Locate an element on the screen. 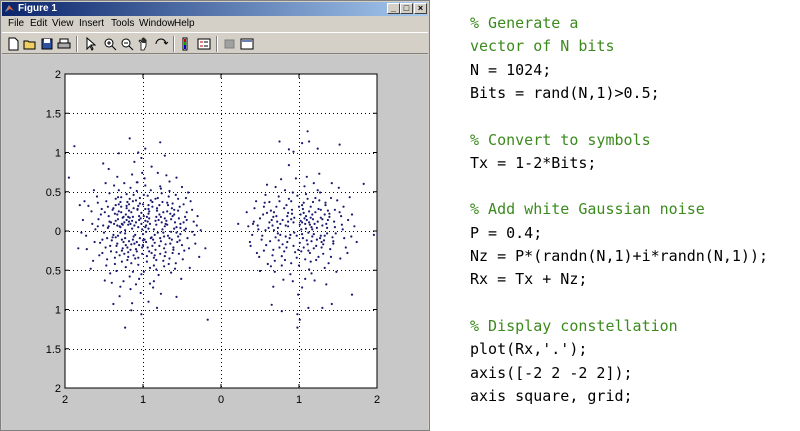 This screenshot has height=431, width=800. menu-file: File is located at coordinates (16, 23).